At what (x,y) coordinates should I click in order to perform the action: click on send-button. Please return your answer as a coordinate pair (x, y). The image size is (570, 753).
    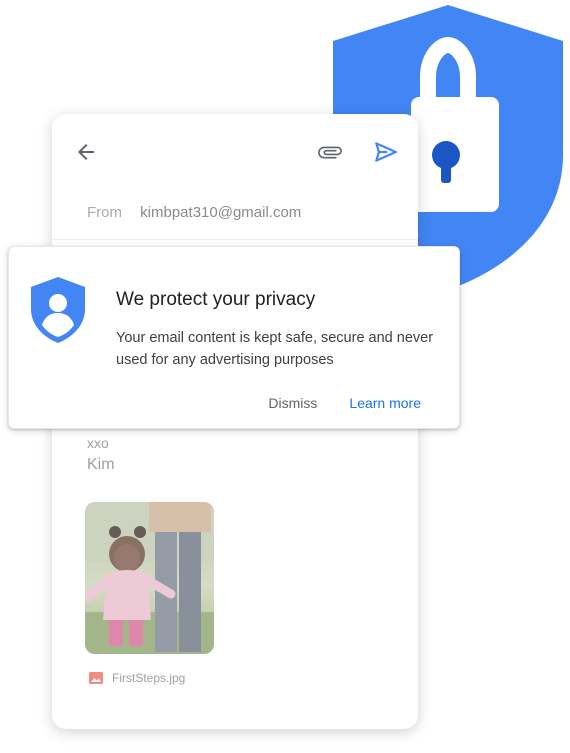
    Looking at the image, I should click on (386, 152).